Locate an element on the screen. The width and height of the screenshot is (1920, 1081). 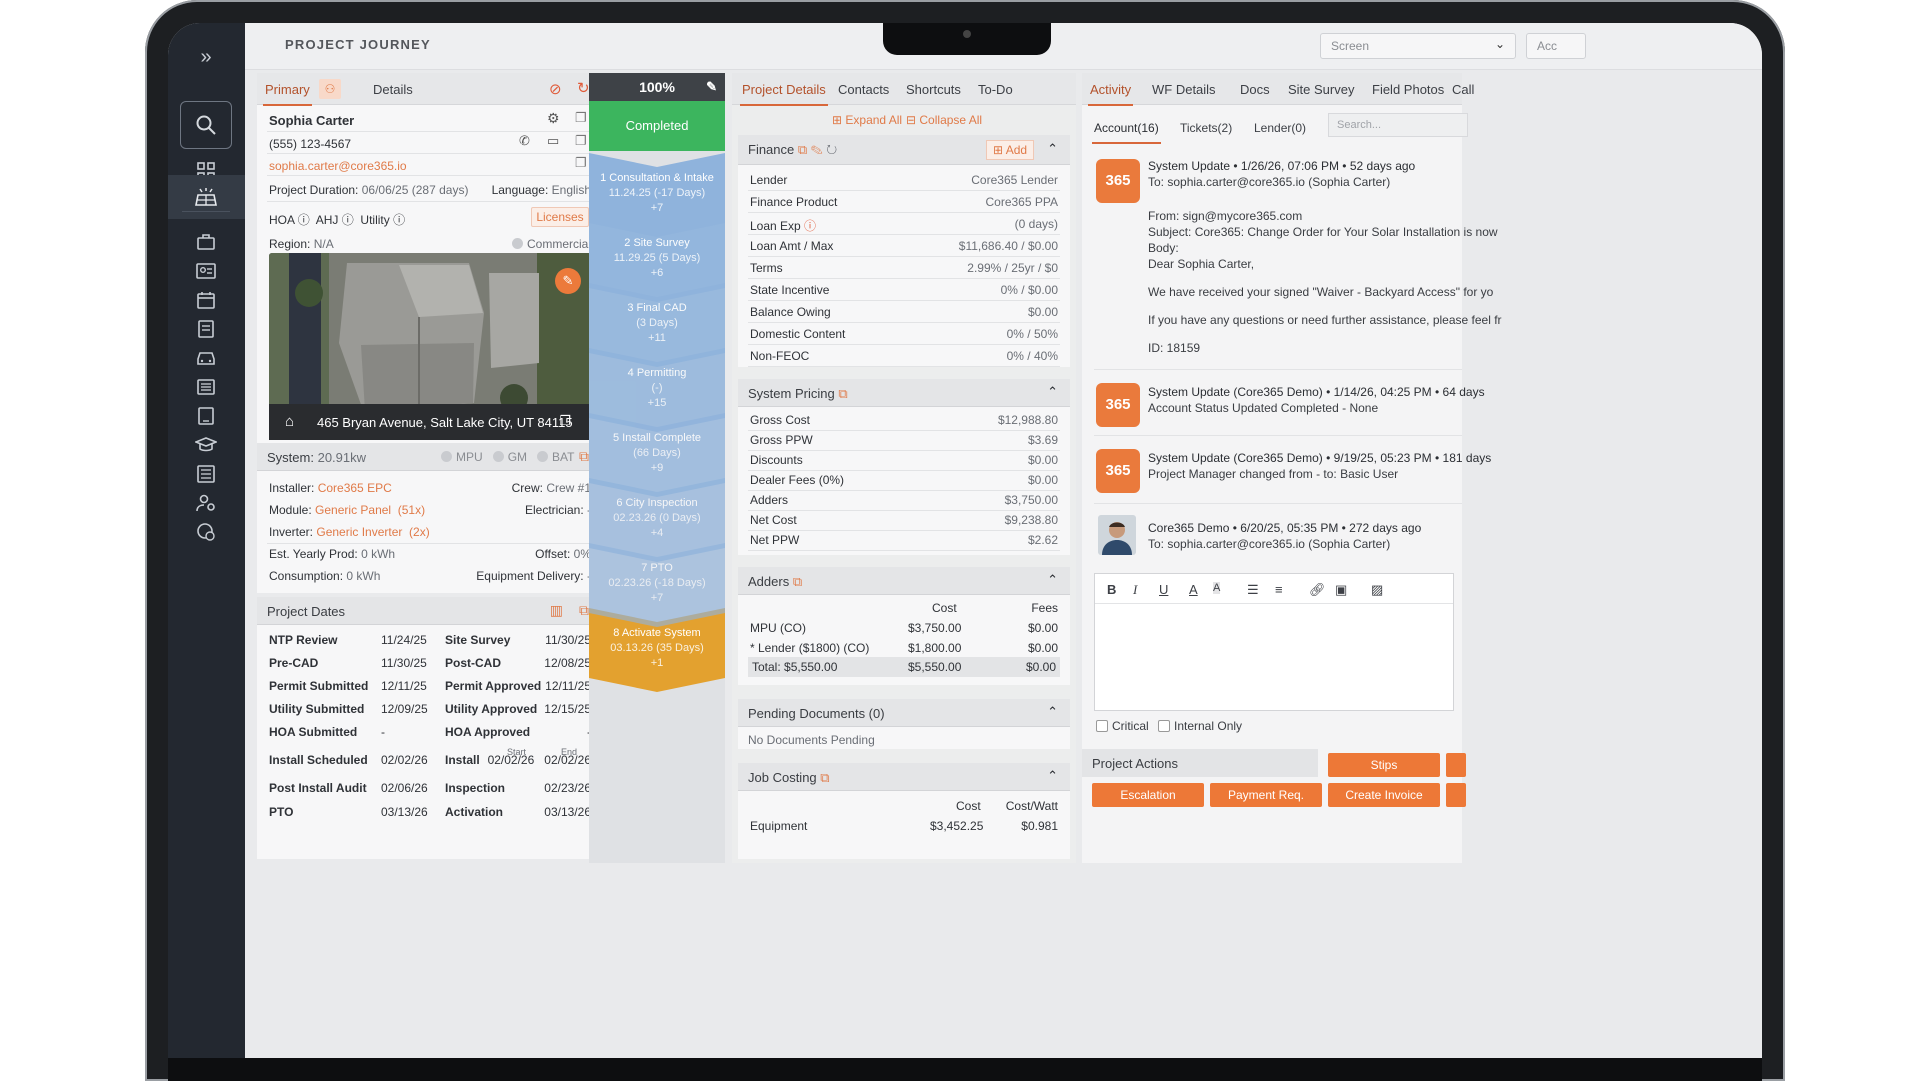
briefcase-icon is located at coordinates (206, 242).